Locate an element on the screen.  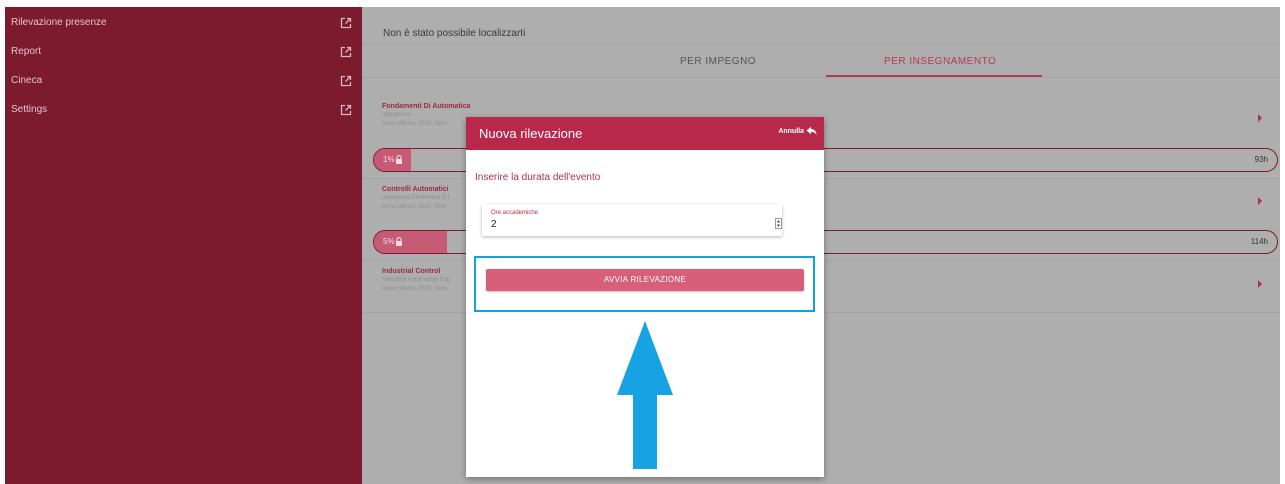
sidebar-item-label: Cineca is located at coordinates (27, 80).